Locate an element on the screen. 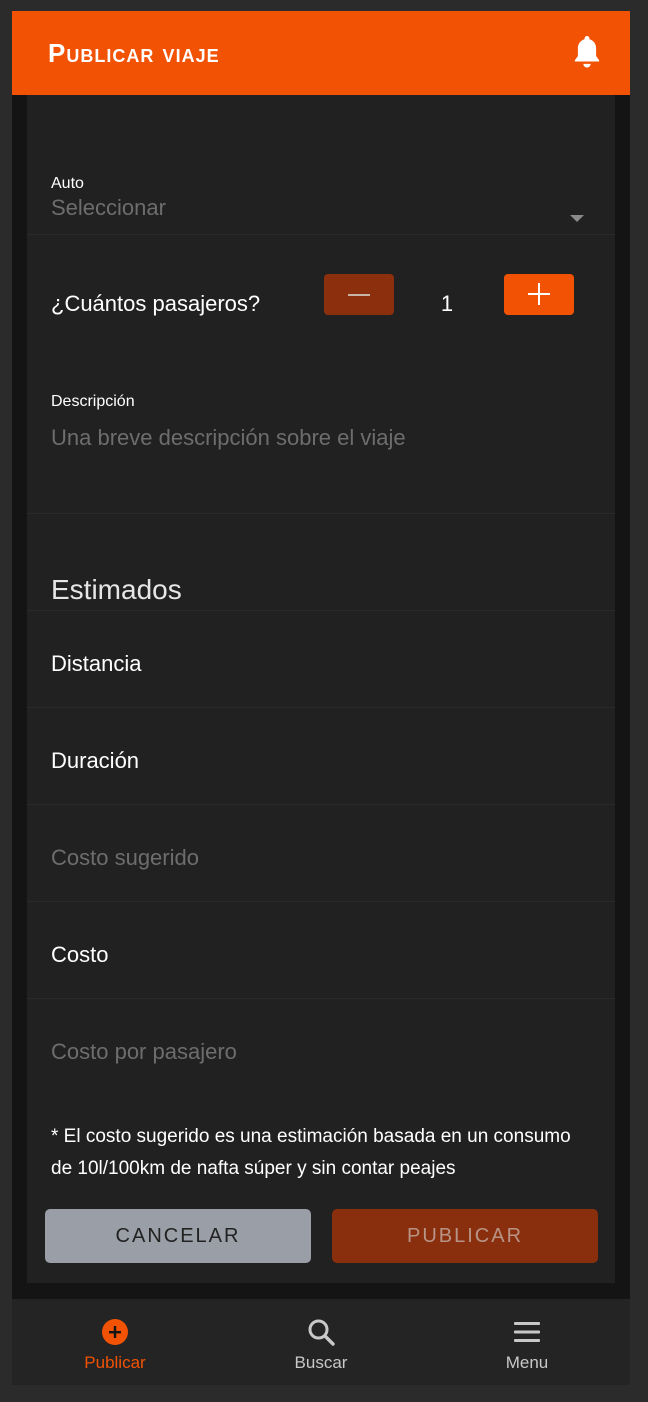  search-icon is located at coordinates (321, 1332).